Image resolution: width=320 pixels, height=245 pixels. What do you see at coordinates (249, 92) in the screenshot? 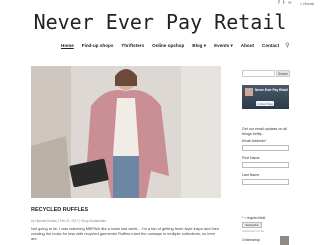
I see `facebook-page-avatar` at bounding box center [249, 92].